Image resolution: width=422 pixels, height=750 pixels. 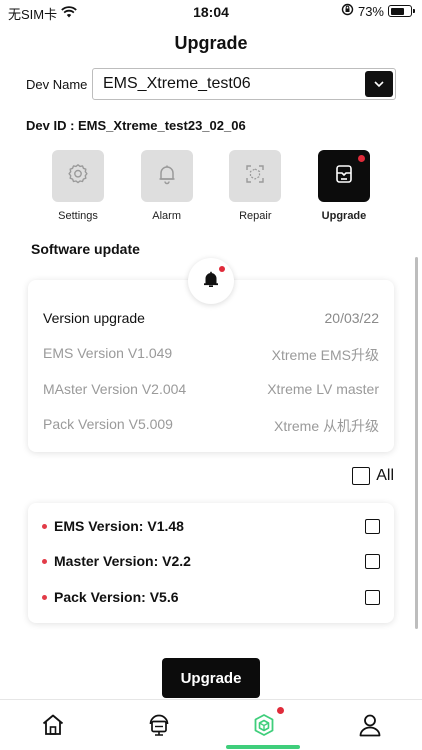 What do you see at coordinates (361, 158) in the screenshot?
I see `upgrade-badge` at bounding box center [361, 158].